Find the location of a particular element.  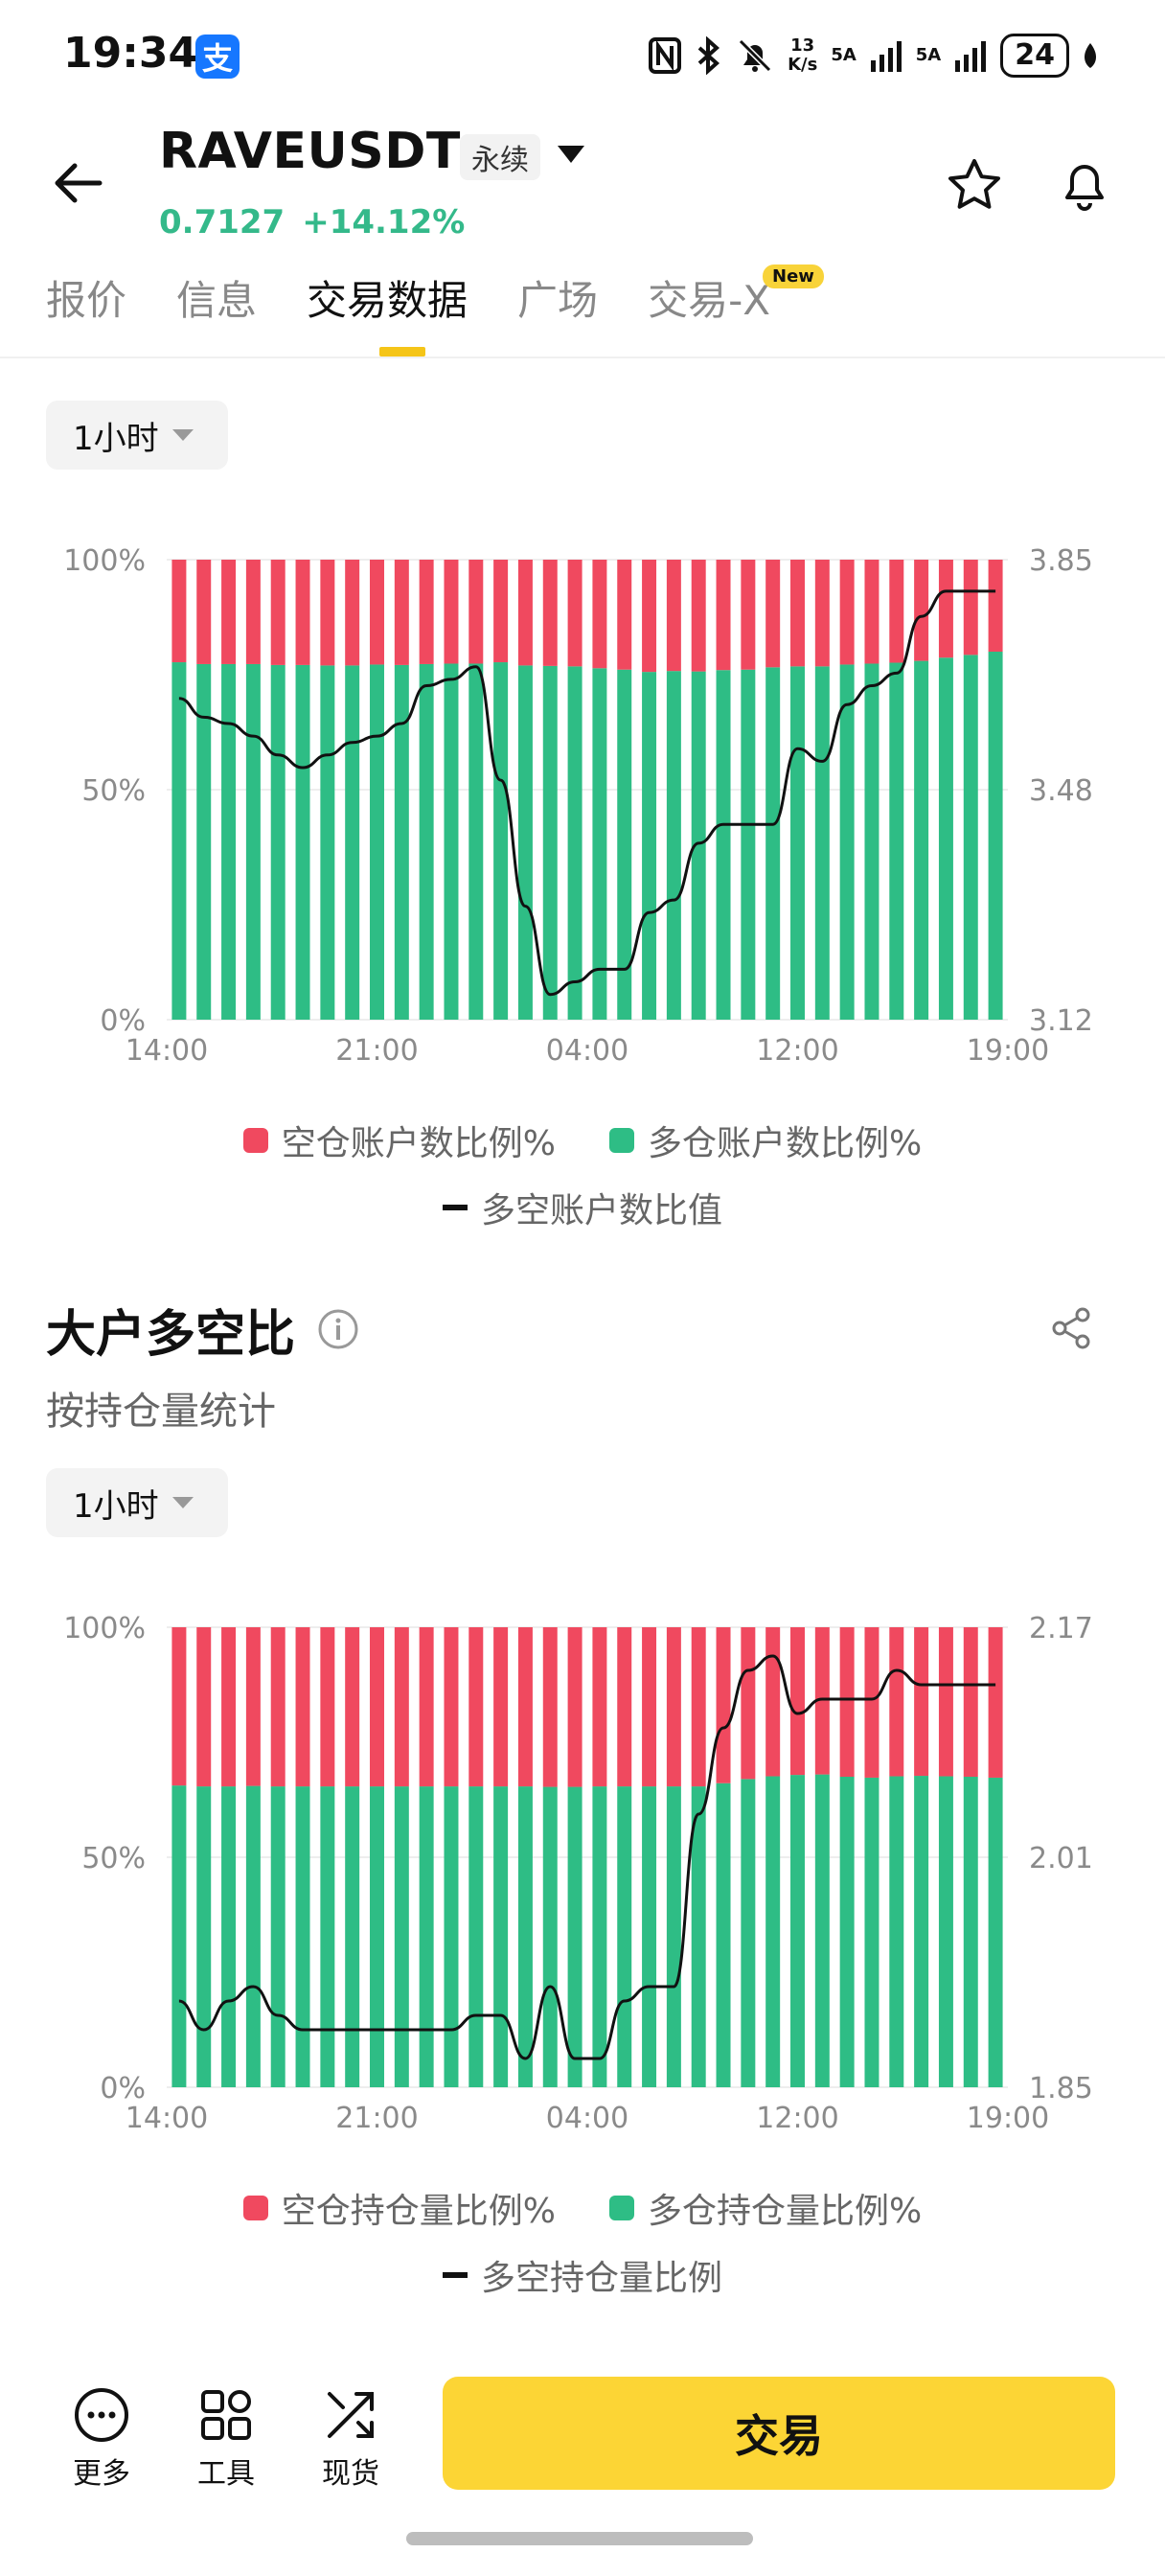

legend-short: 空仓持仓量比例% is located at coordinates (399, 2208).